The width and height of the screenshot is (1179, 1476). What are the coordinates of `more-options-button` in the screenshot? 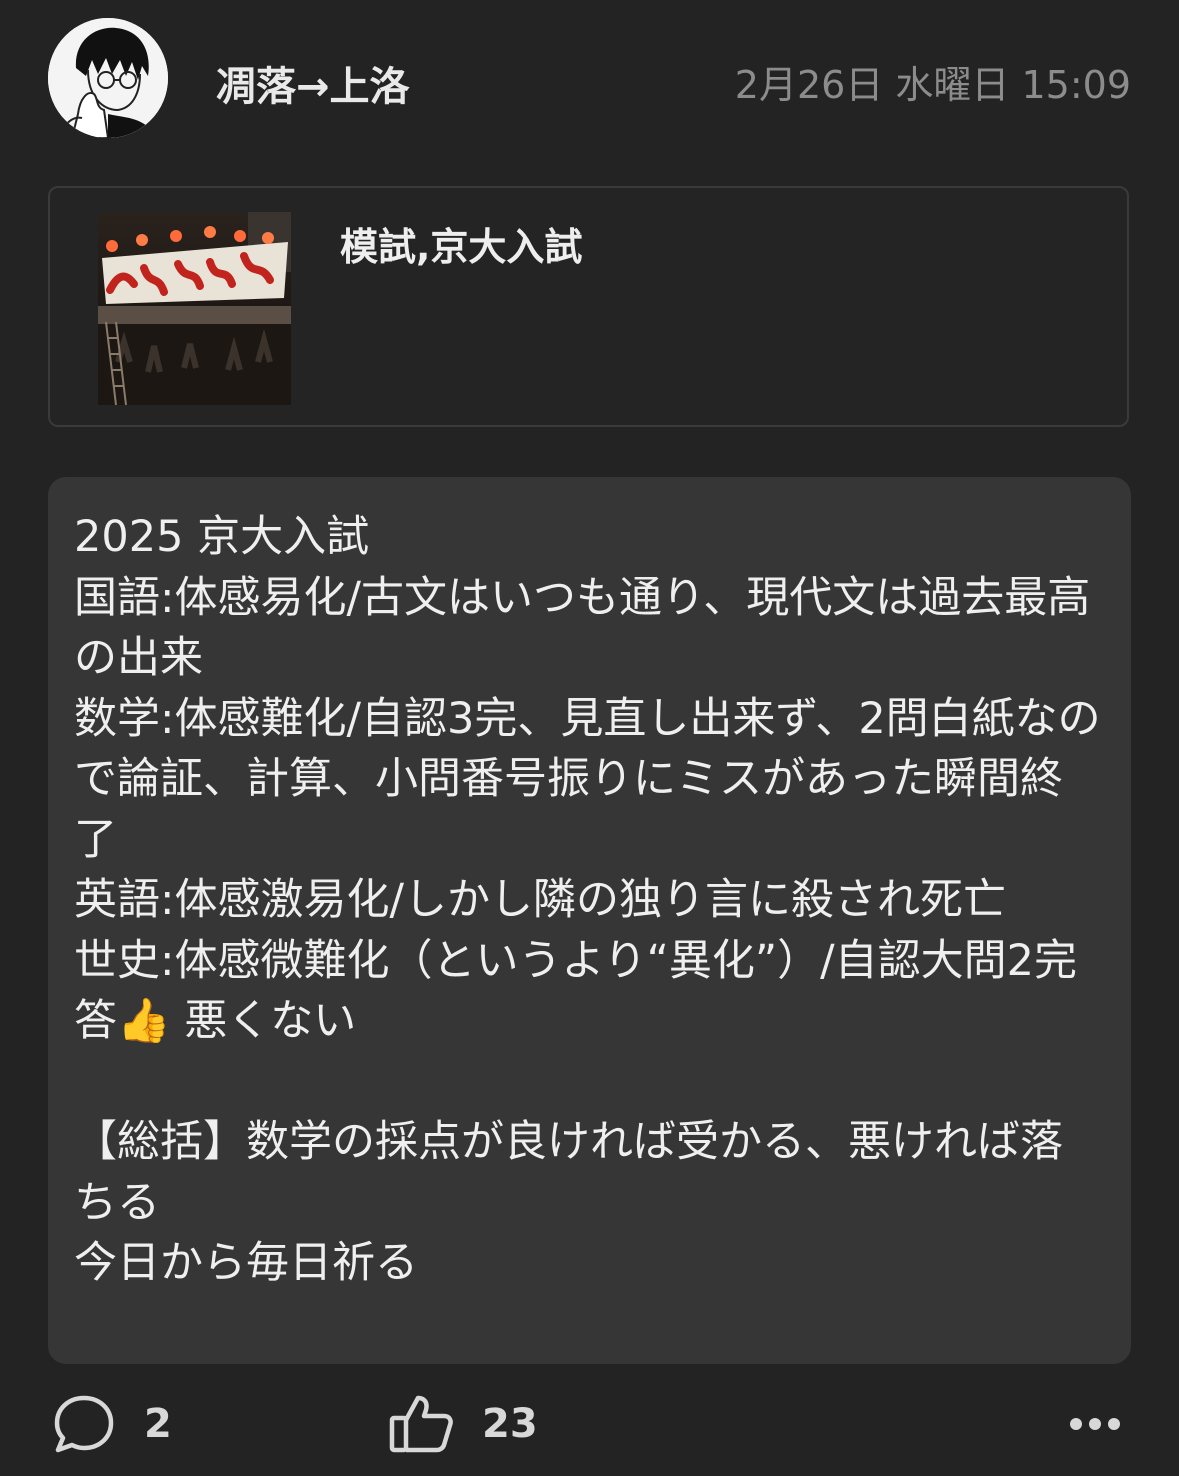 It's located at (1095, 1424).